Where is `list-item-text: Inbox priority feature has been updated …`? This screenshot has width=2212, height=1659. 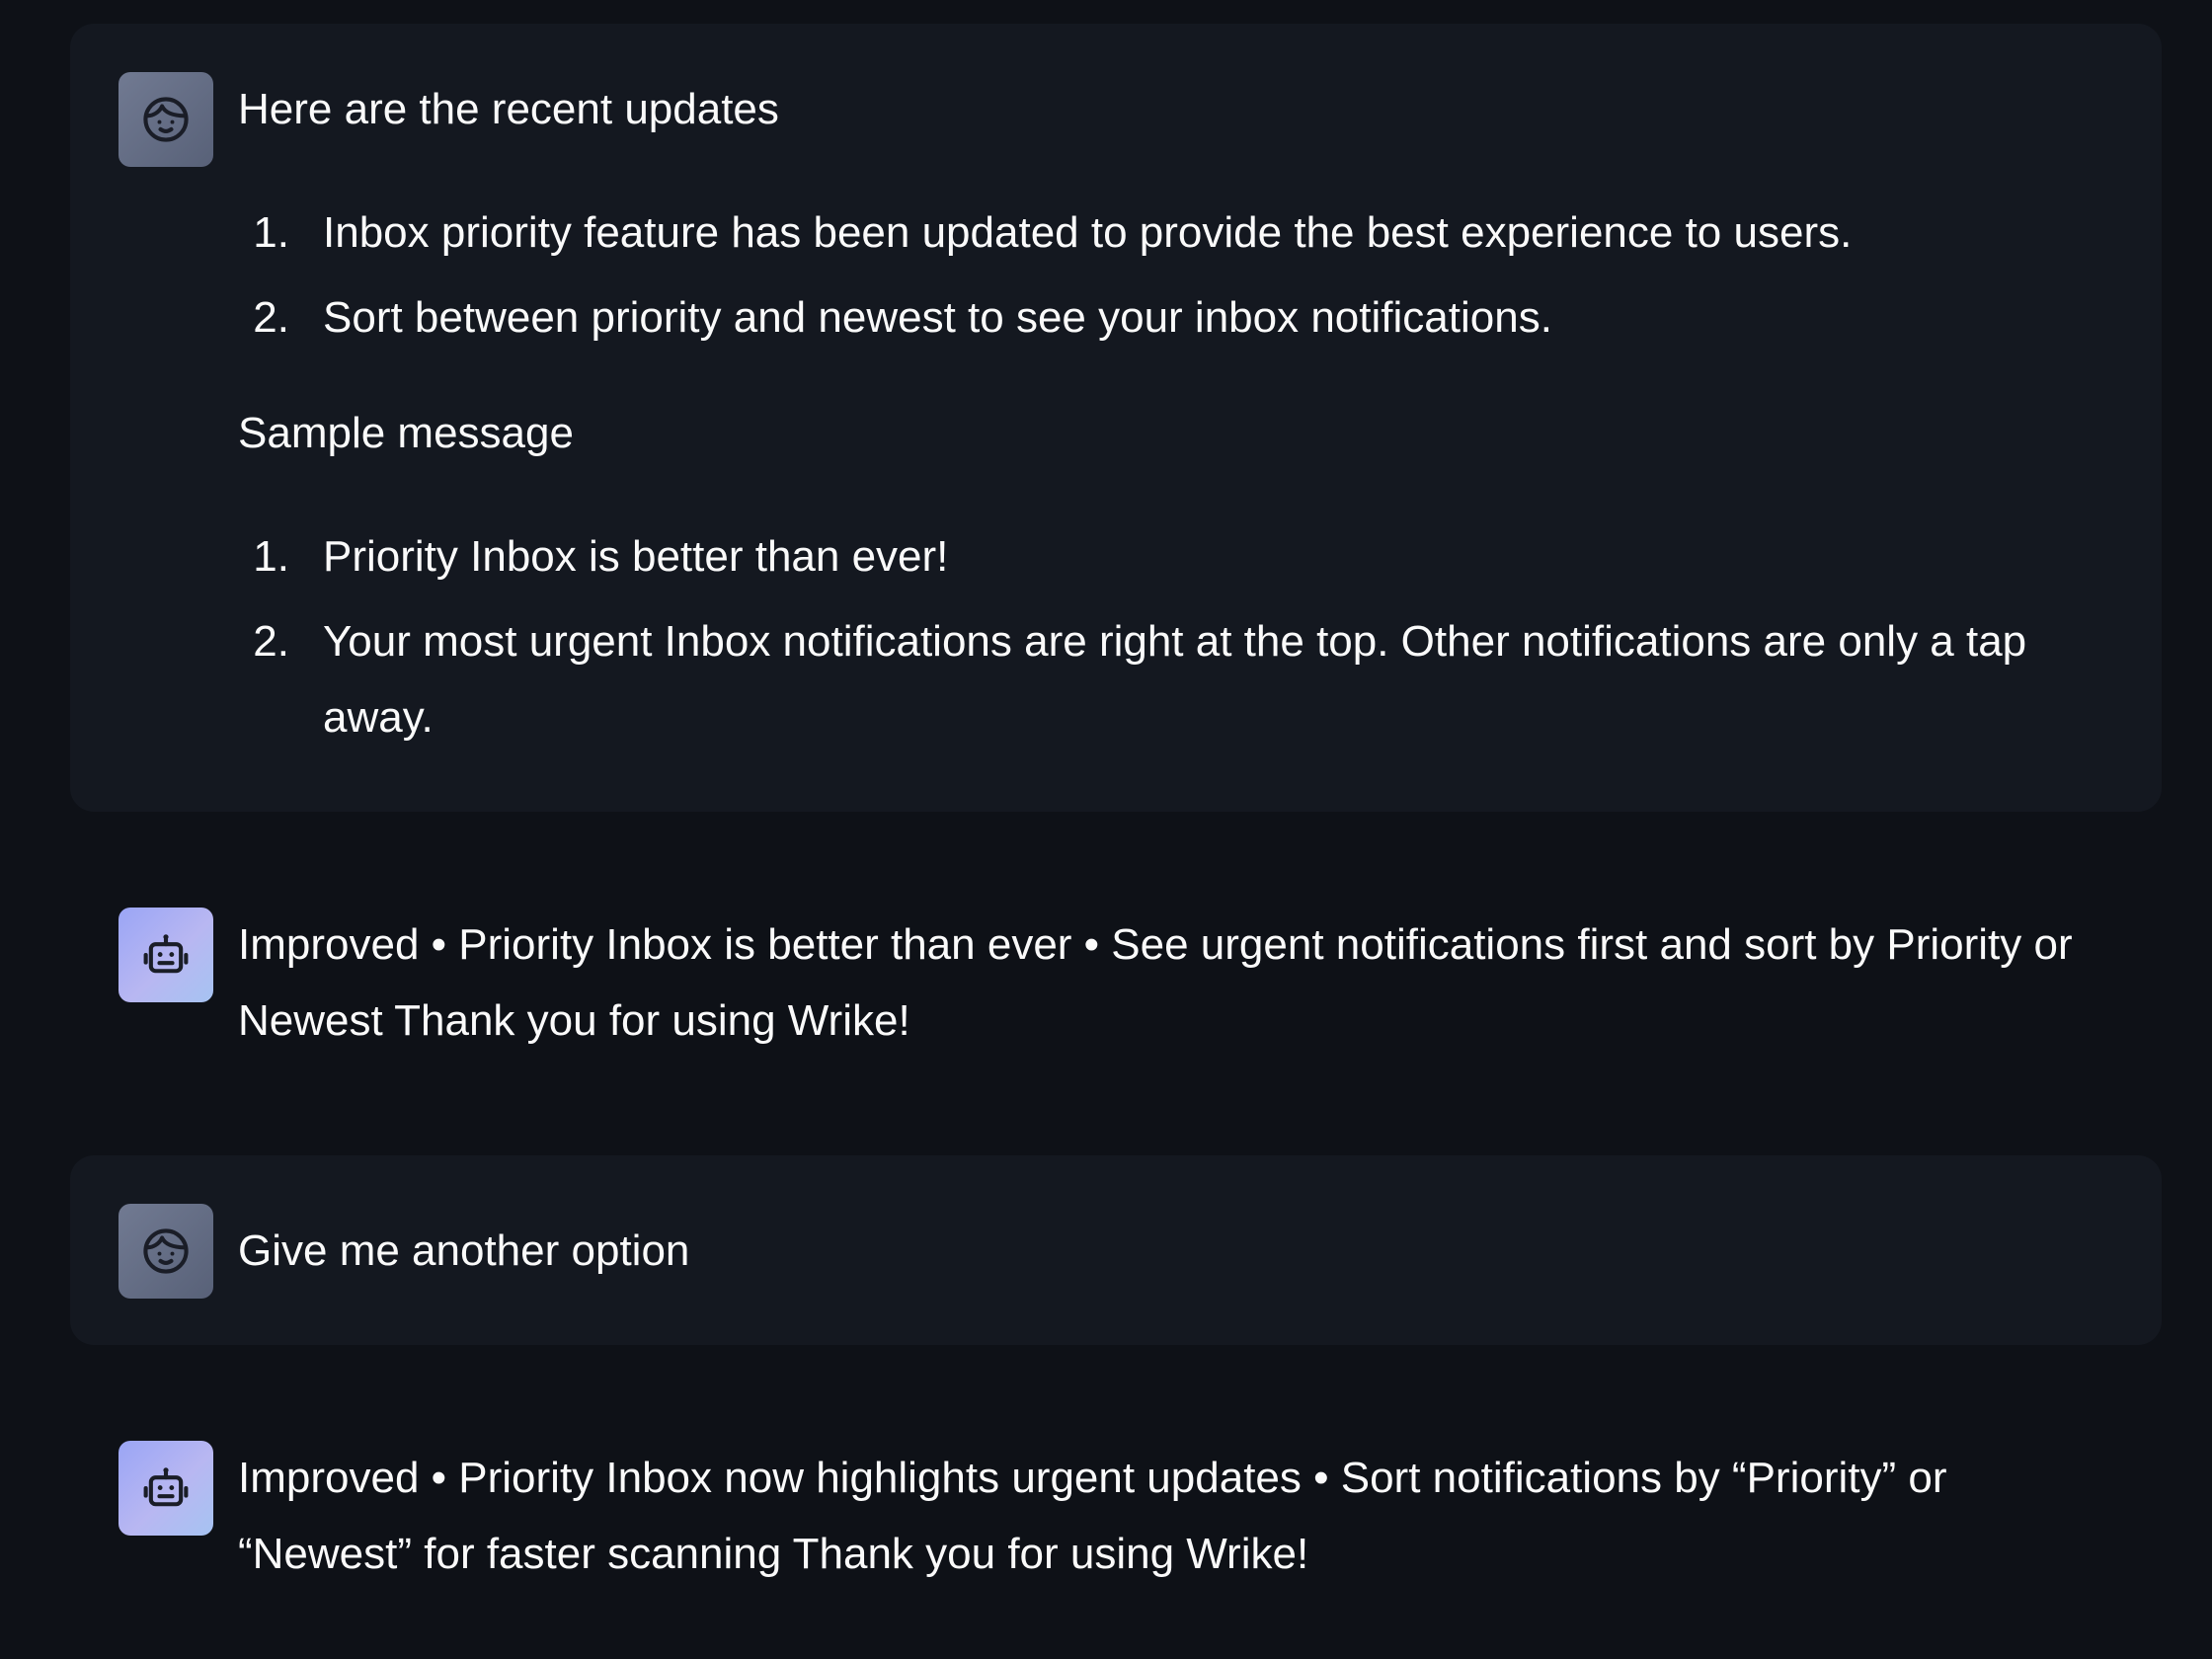
list-item-text: Inbox priority feature has been updated … is located at coordinates (1088, 233).